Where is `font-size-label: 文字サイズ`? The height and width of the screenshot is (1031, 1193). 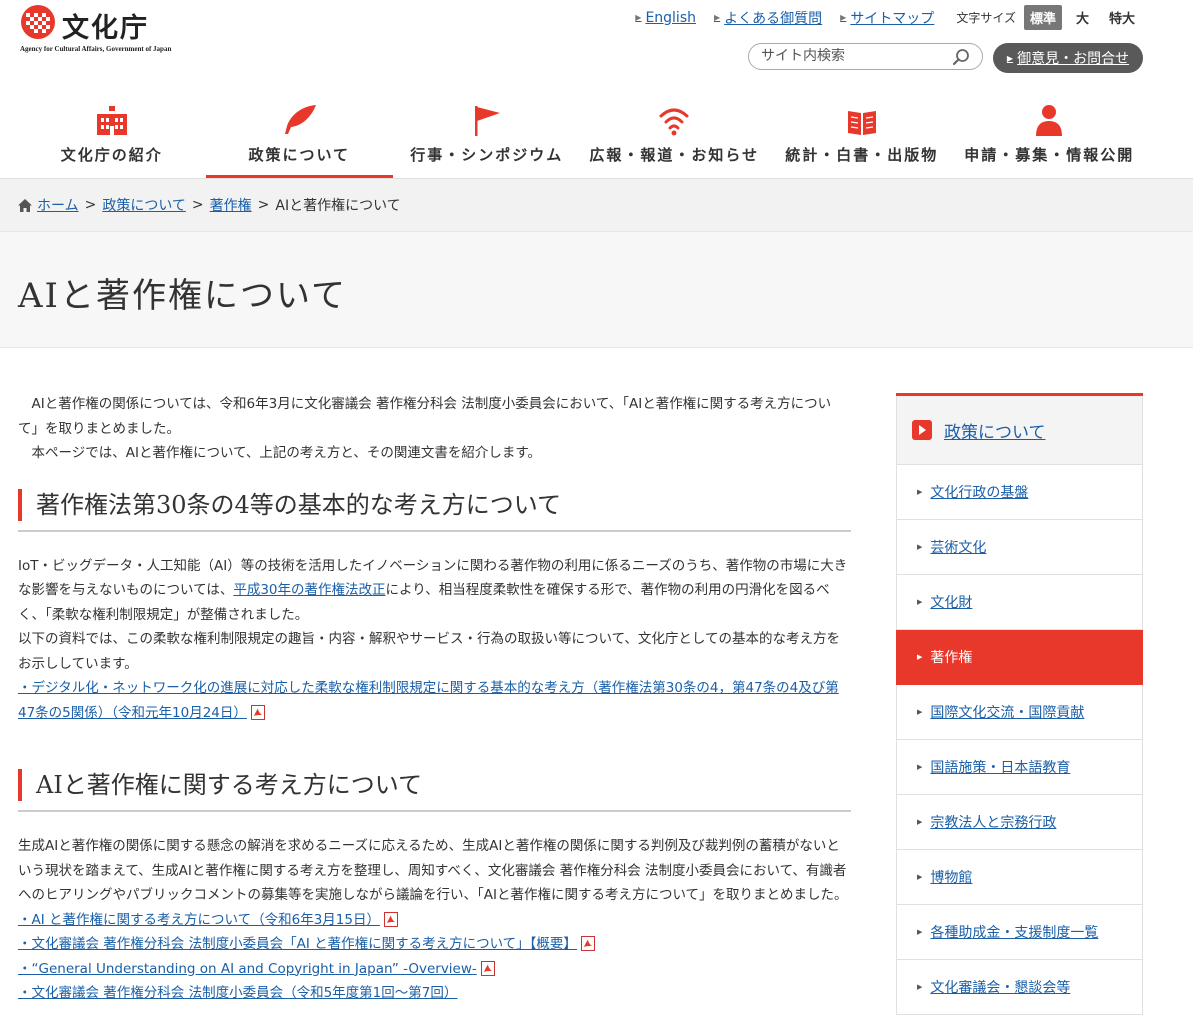
font-size-label: 文字サイズ is located at coordinates (986, 18).